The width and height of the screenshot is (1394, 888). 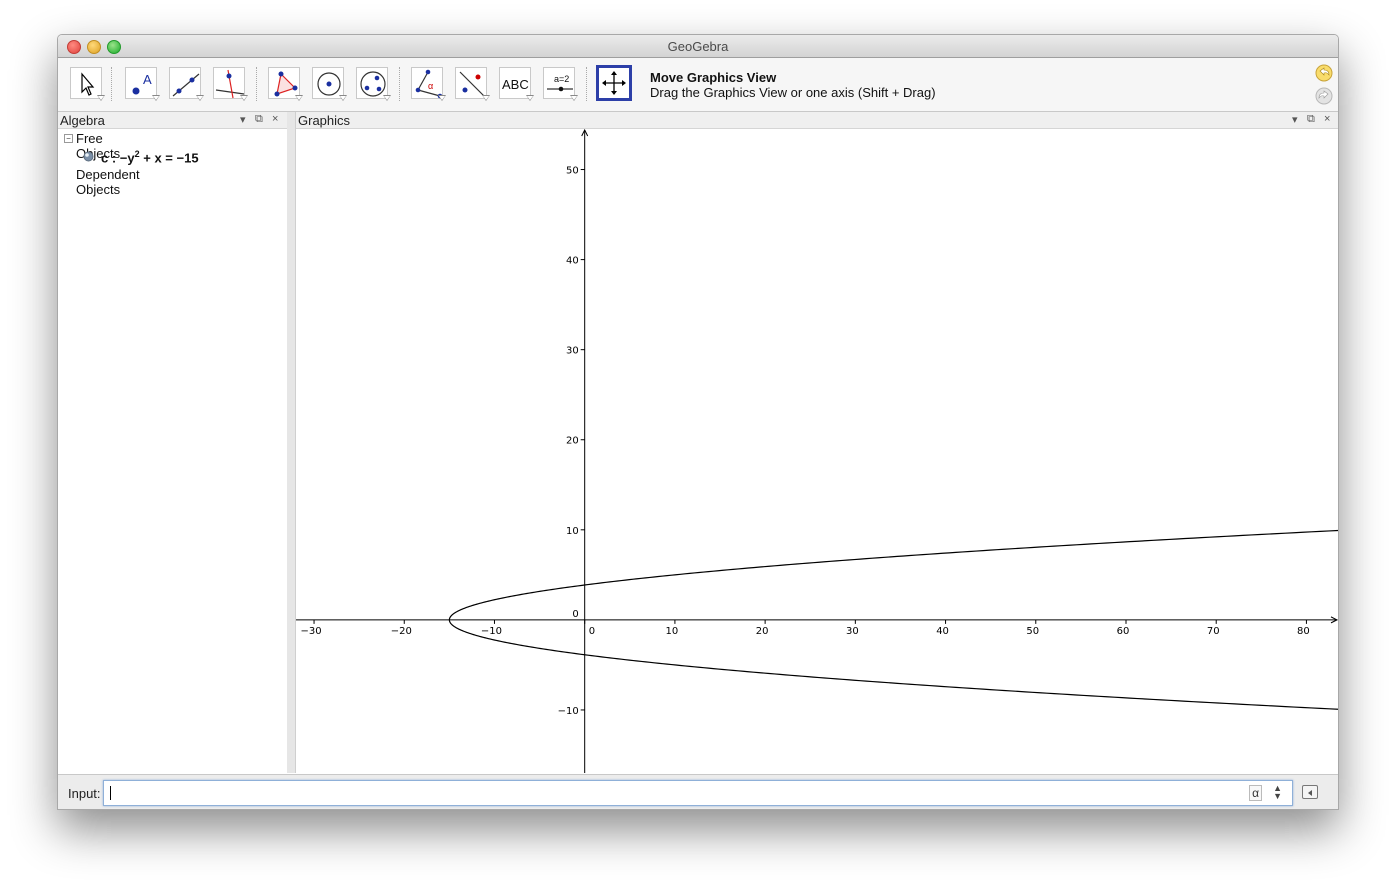 I want to click on text-caret, so click(x=110, y=793).